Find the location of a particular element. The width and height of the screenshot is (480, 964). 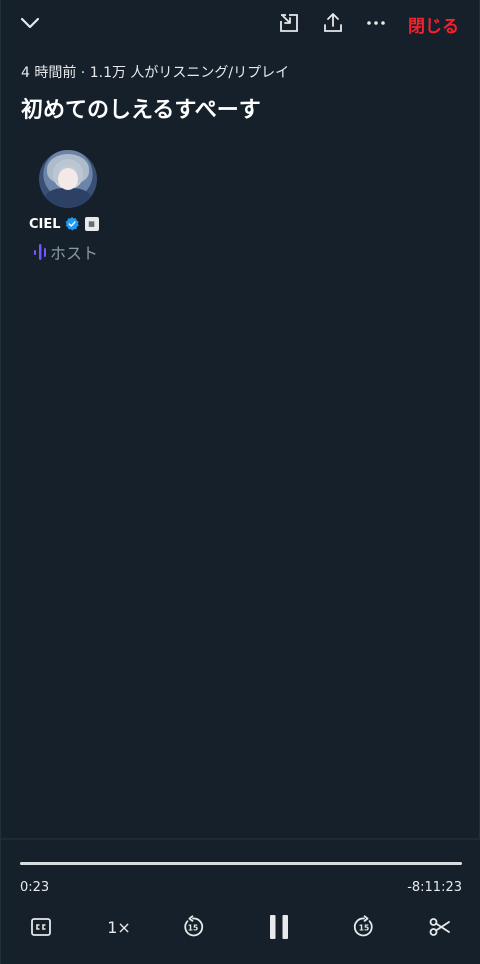

top-bar: 閉じる is located at coordinates (240, 23).